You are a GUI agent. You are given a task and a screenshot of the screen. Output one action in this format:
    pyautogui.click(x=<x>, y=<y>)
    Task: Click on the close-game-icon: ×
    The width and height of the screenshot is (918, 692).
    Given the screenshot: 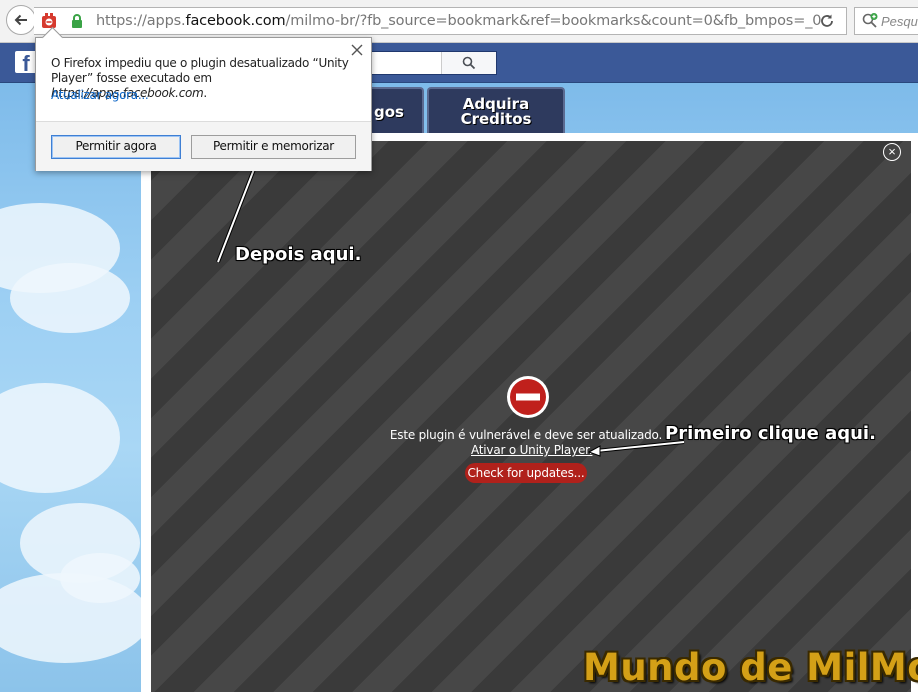 What is the action you would take?
    pyautogui.click(x=892, y=152)
    